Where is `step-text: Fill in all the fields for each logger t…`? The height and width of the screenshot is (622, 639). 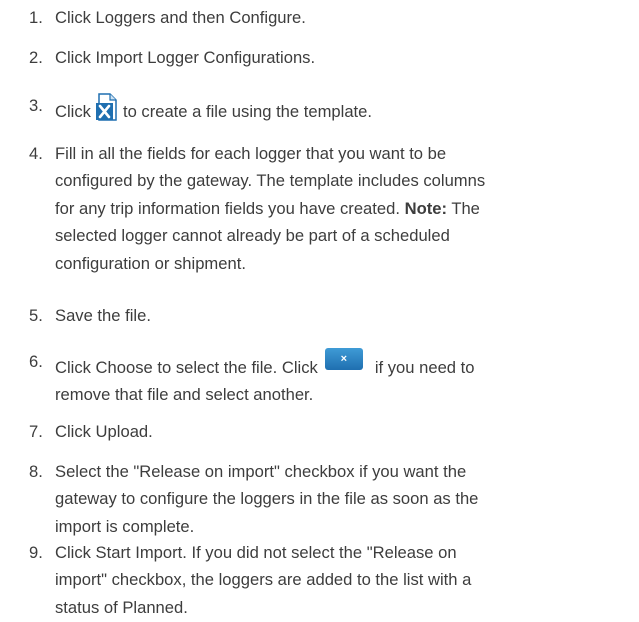
step-text: Fill in all the fields for each logger t… is located at coordinates (270, 208).